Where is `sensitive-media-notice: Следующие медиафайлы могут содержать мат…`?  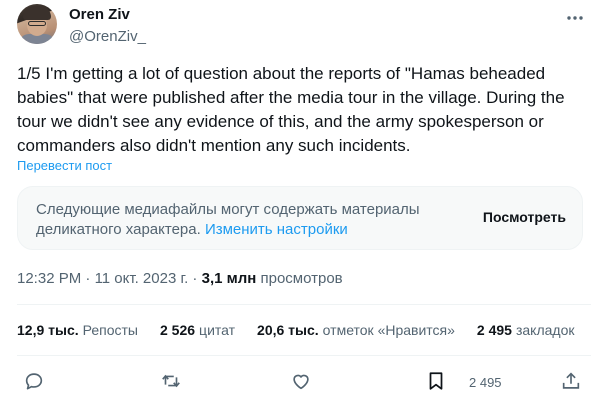
sensitive-media-notice: Следующие медиафайлы могут содержать мат… is located at coordinates (300, 218).